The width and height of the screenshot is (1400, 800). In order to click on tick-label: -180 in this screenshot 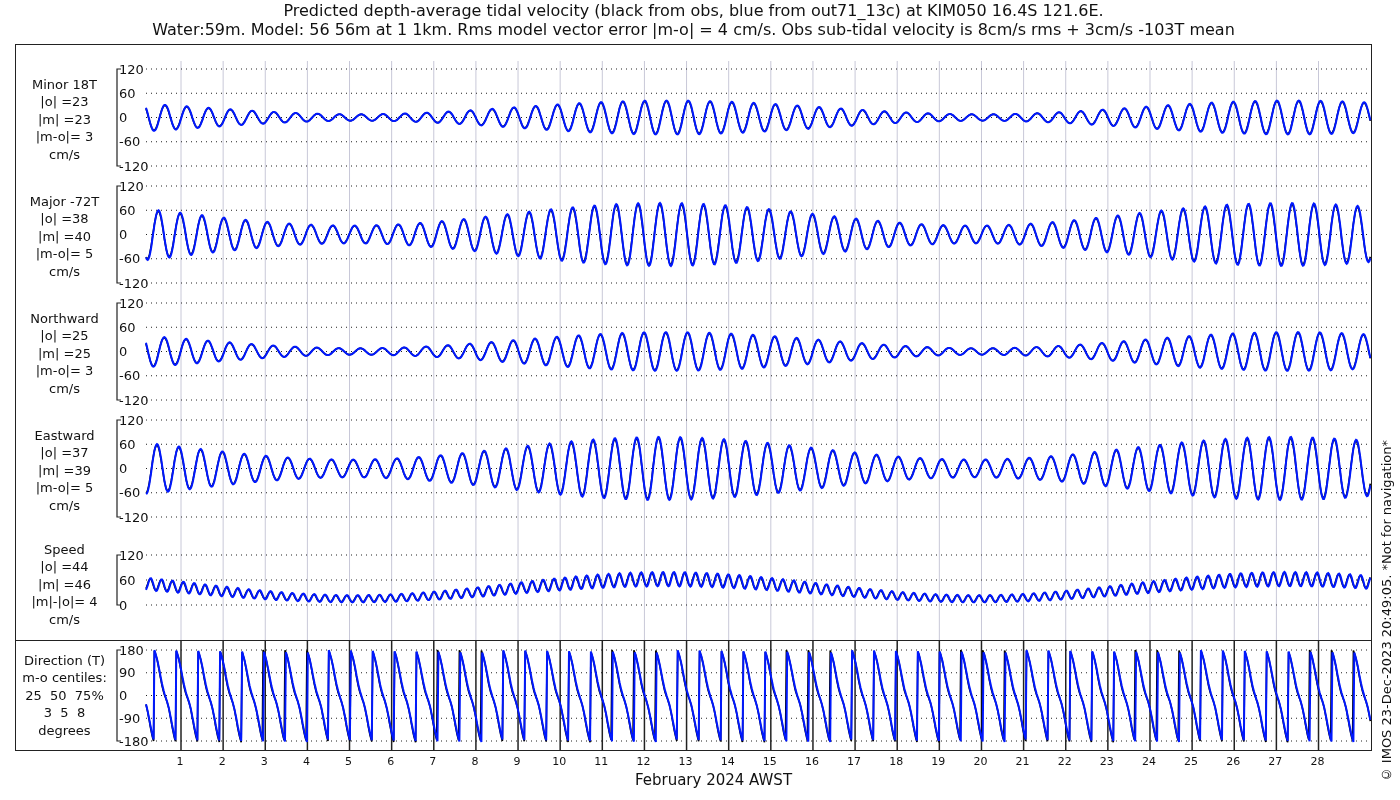, I will do `click(134, 741)`.